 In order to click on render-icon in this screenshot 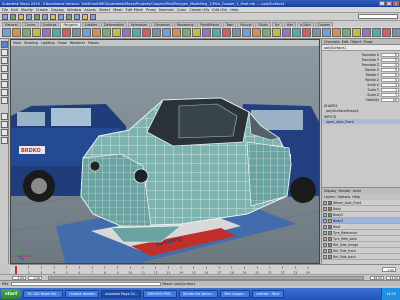, I will do `click(85, 16)`.